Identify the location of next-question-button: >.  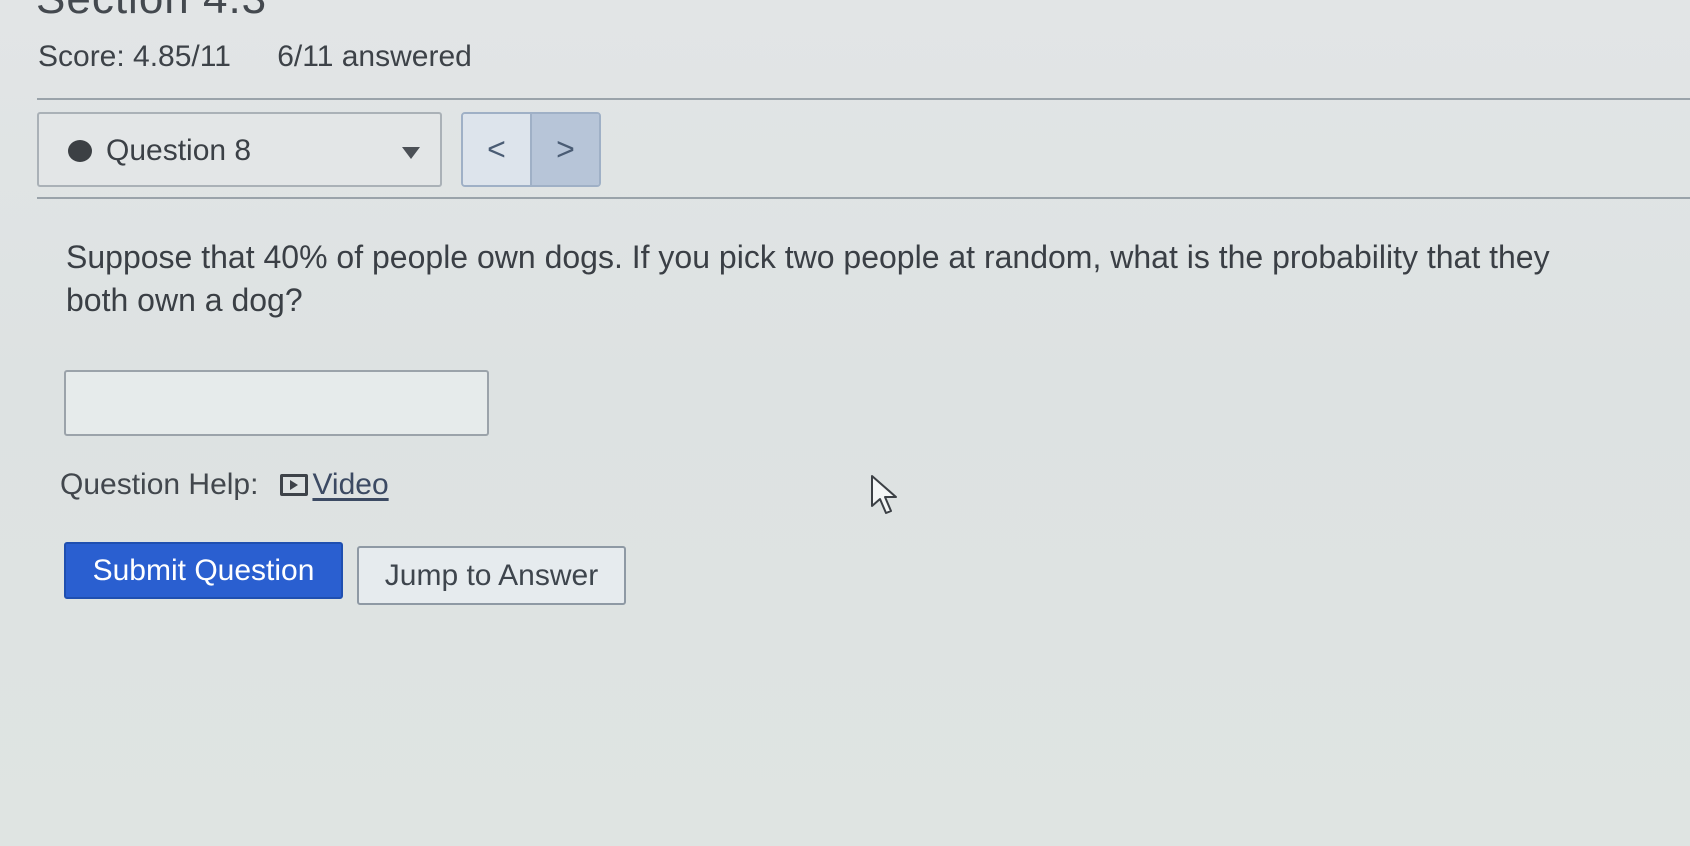
(565, 149).